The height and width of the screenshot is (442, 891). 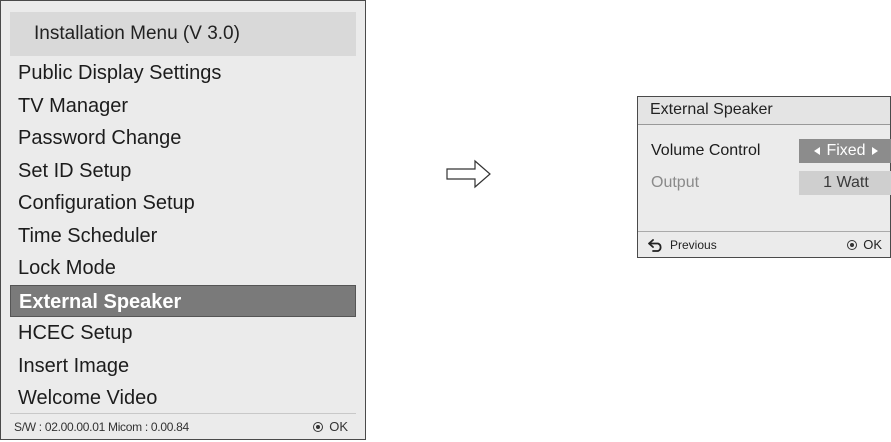 I want to click on menu-title: Installation Menu (V 3.0), so click(x=183, y=34).